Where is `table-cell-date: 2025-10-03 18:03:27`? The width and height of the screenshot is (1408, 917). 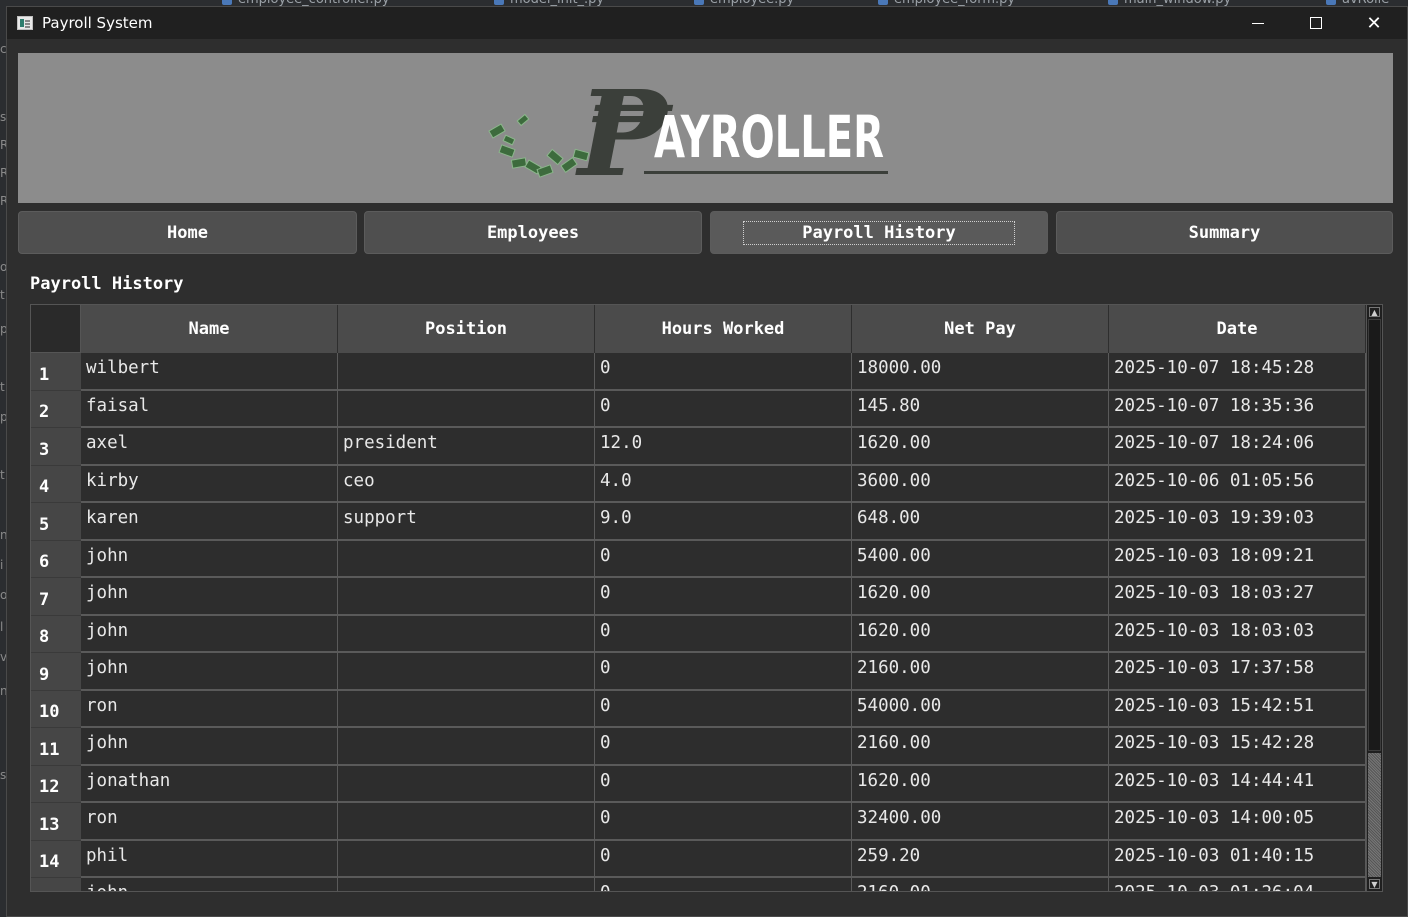
table-cell-date: 2025-10-03 18:03:27 is located at coordinates (1237, 597).